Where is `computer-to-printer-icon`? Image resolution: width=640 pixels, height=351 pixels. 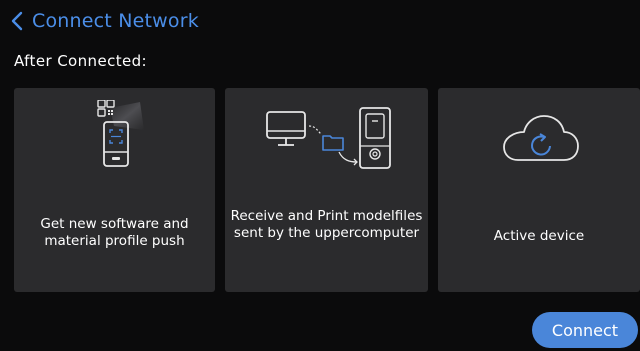
computer-to-printer-icon is located at coordinates (326, 136).